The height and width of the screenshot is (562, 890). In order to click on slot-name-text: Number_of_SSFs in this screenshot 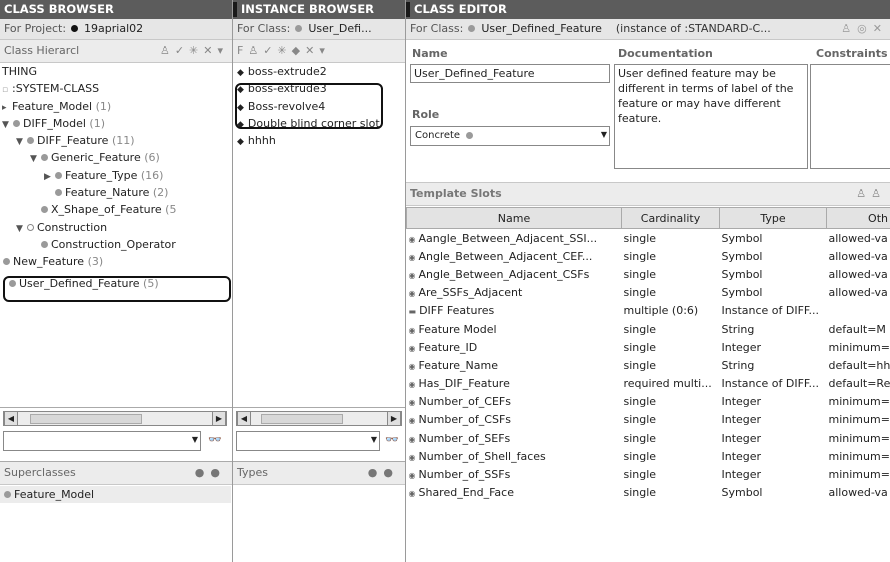, I will do `click(464, 475)`.